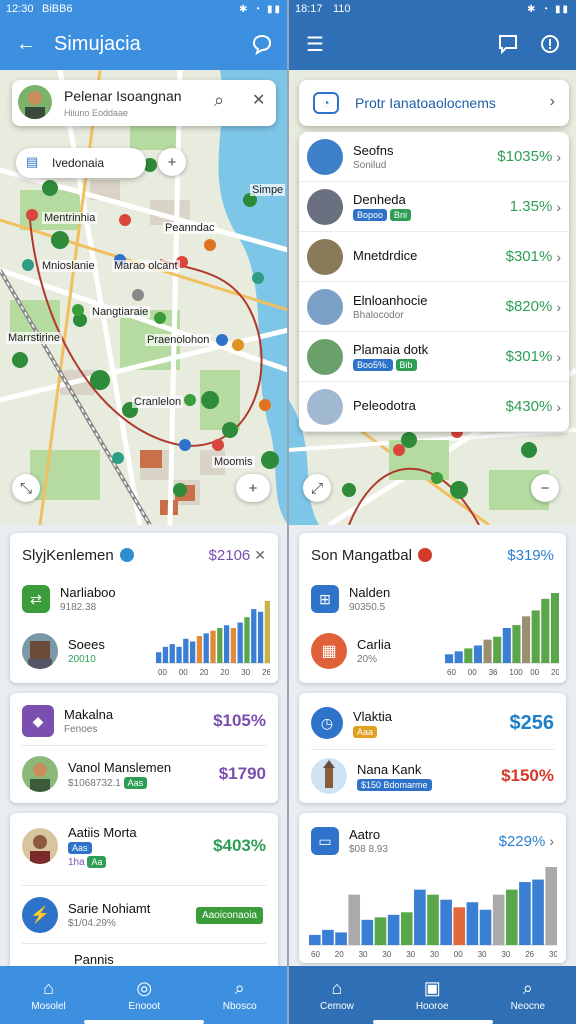  I want to click on info-icon, so click(126, 555).